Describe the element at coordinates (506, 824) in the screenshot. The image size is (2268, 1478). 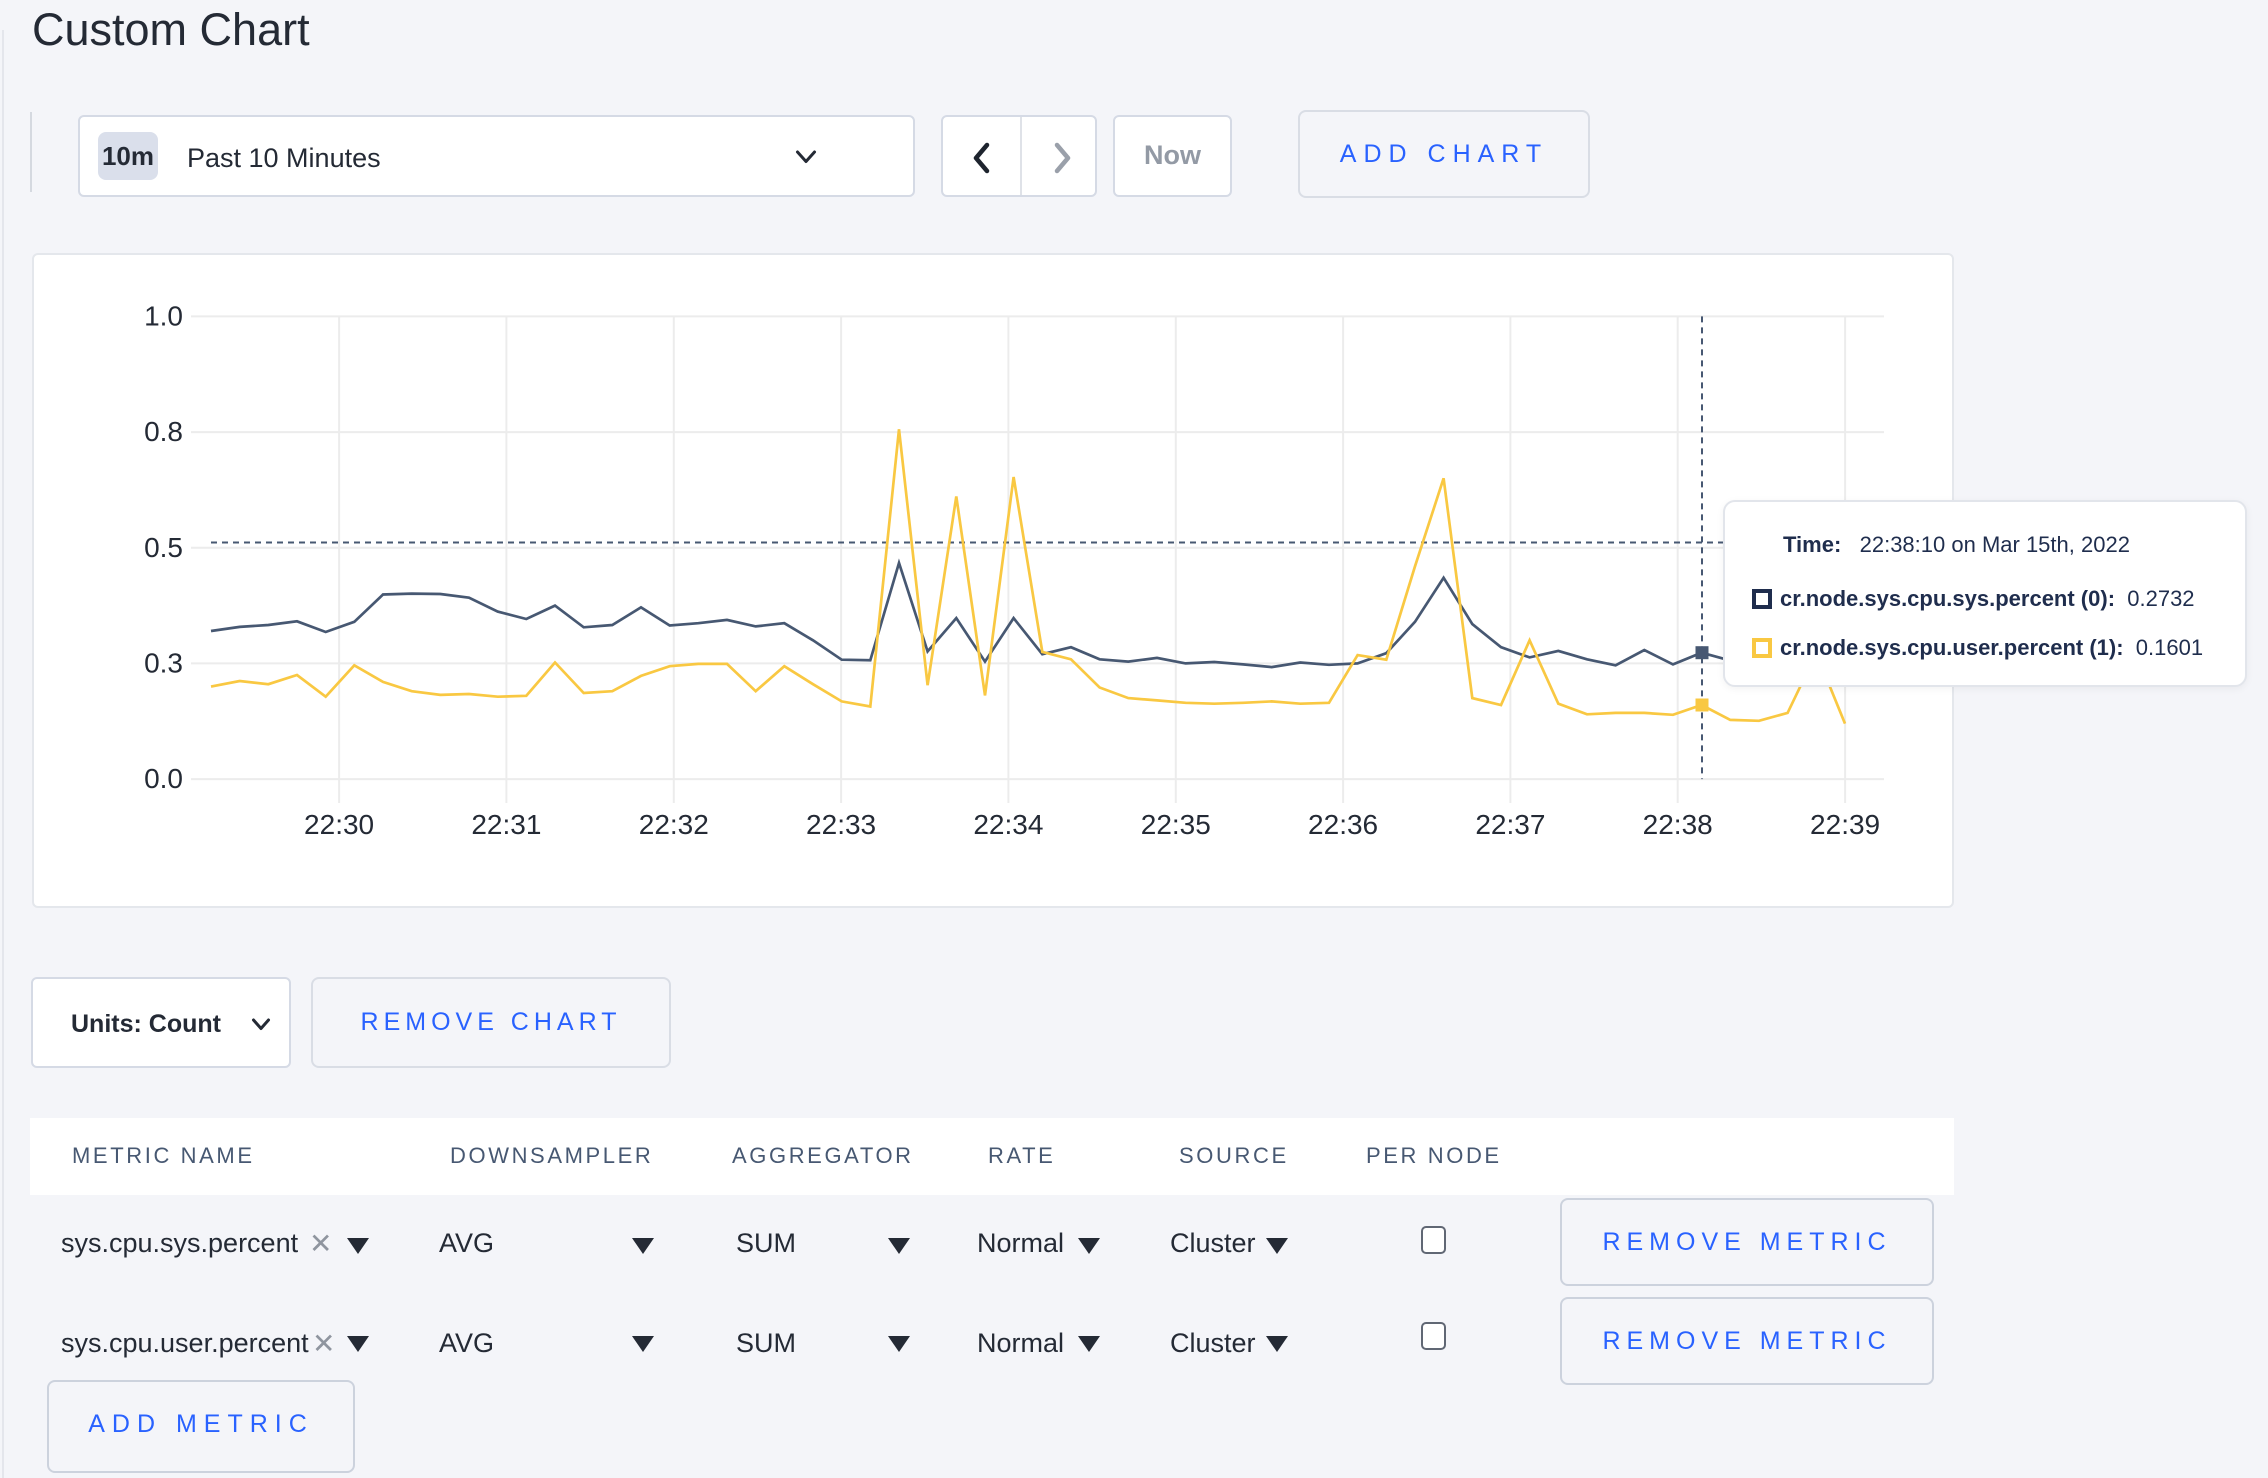
I see `svg-text: 22:31` at that location.